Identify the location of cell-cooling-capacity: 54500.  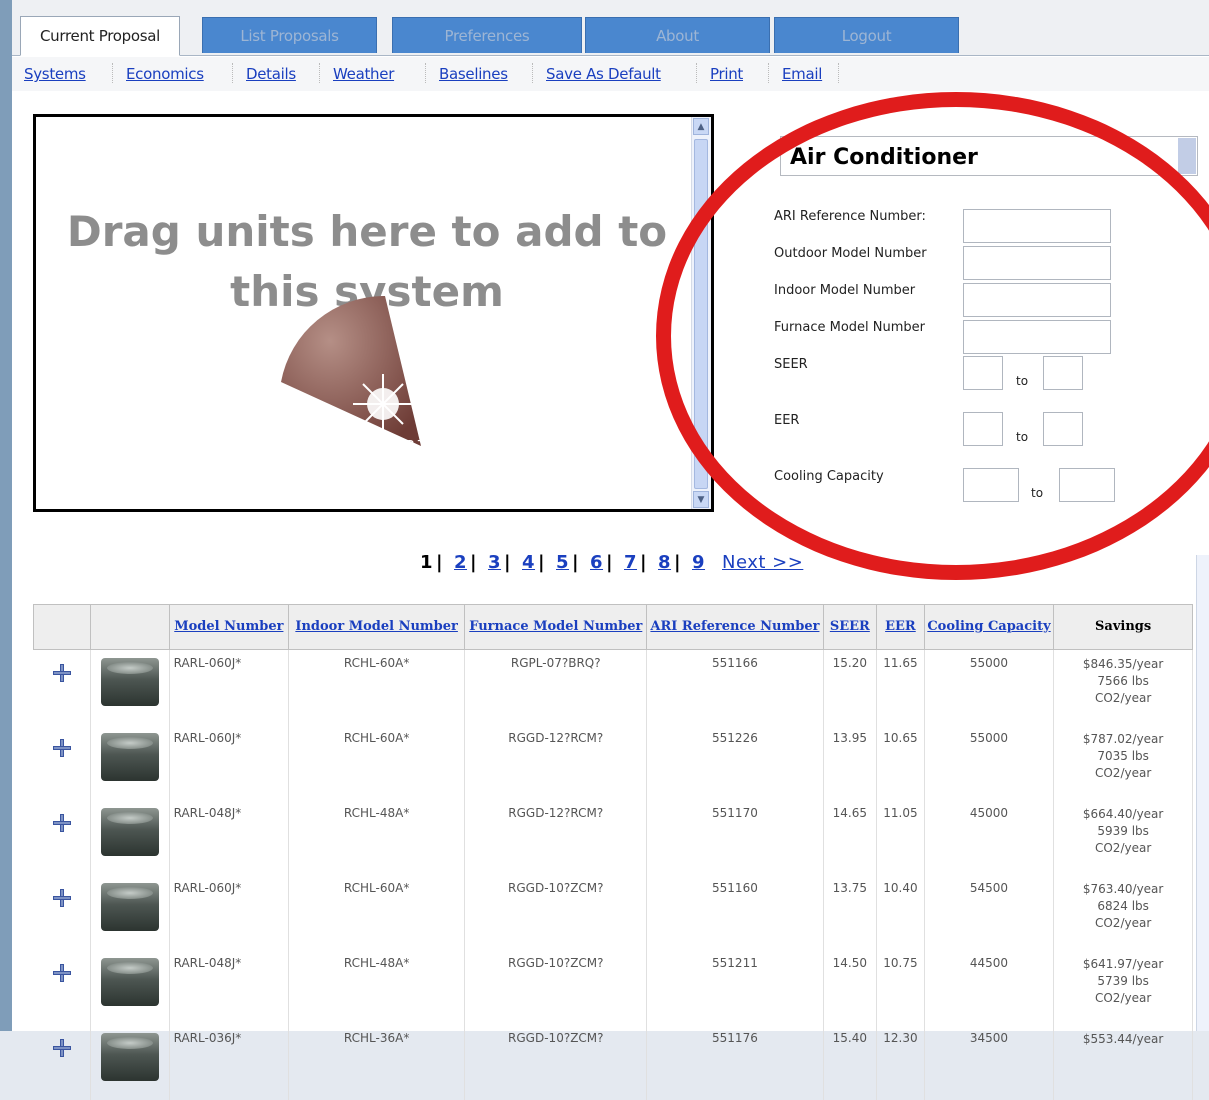
(989, 912).